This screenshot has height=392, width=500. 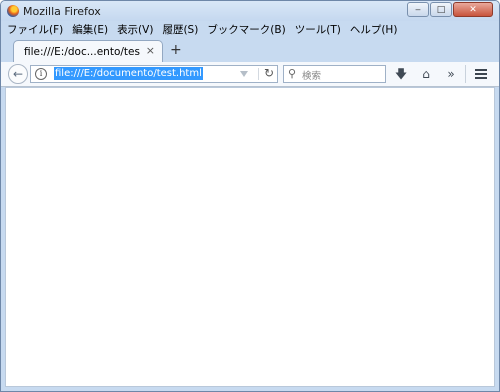 What do you see at coordinates (418, 9) in the screenshot?
I see `minimize-button: ‒` at bounding box center [418, 9].